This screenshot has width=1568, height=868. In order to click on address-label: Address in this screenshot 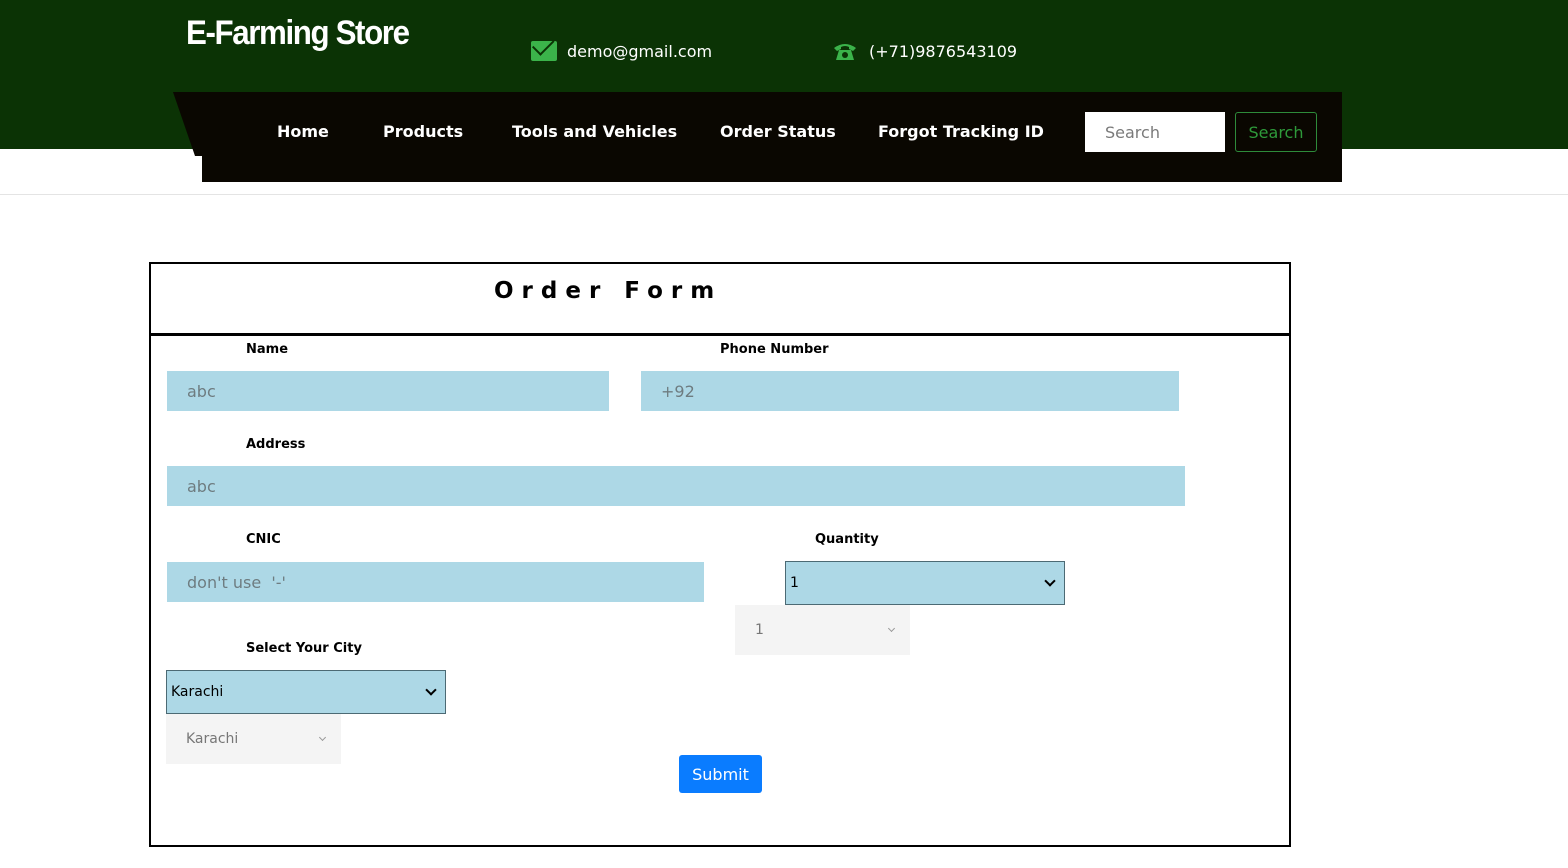, I will do `click(276, 444)`.